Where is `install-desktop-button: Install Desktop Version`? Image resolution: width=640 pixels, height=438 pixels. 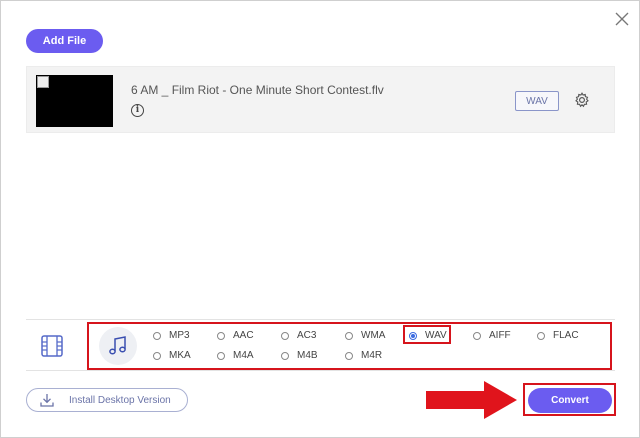
install-desktop-button: Install Desktop Version is located at coordinates (107, 400).